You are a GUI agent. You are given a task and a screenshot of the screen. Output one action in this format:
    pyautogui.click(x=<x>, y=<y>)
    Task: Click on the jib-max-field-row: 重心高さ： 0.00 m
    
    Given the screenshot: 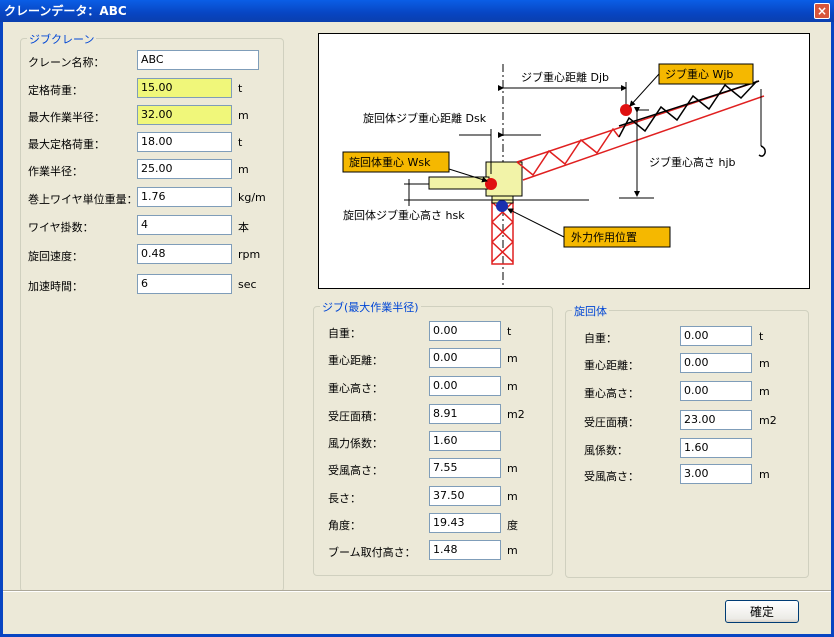 What is the action you would take?
    pyautogui.click(x=433, y=387)
    